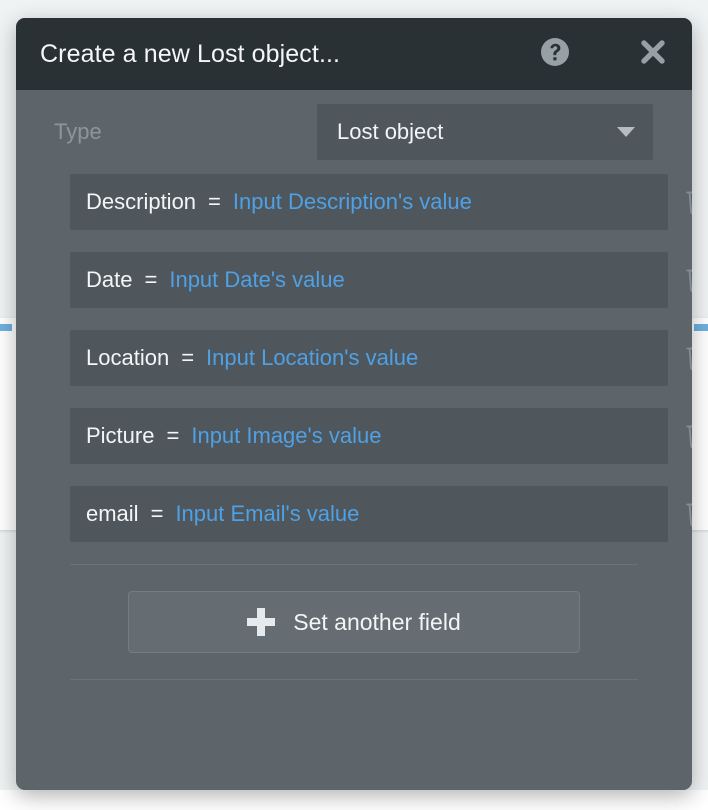  I want to click on background-accent-right, so click(701, 327).